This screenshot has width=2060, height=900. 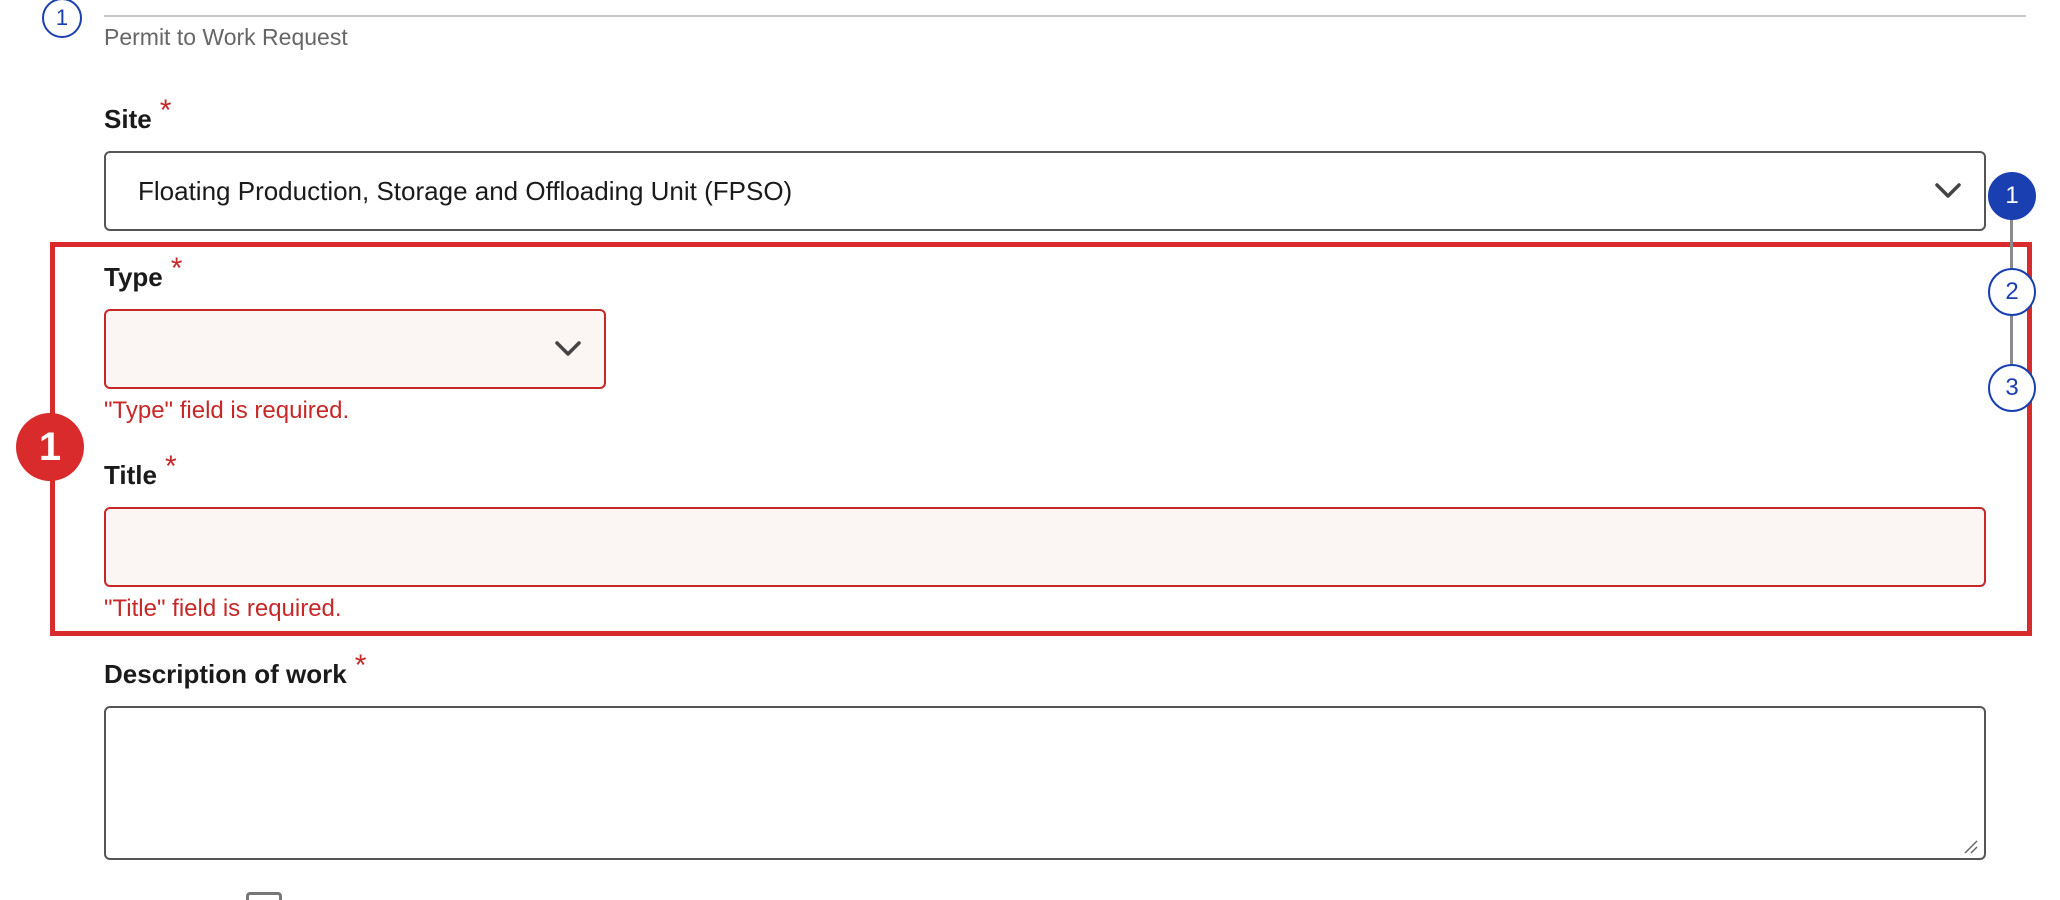 I want to click on type-label-text: Type, so click(x=133, y=277).